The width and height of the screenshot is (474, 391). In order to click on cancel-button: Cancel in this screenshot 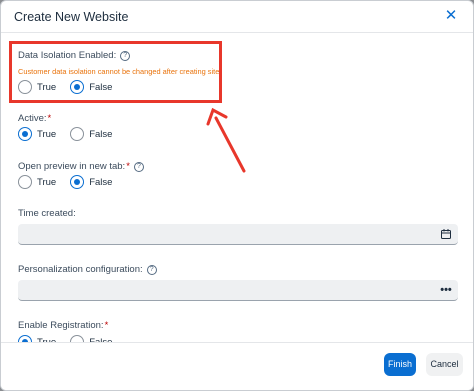, I will do `click(444, 364)`.